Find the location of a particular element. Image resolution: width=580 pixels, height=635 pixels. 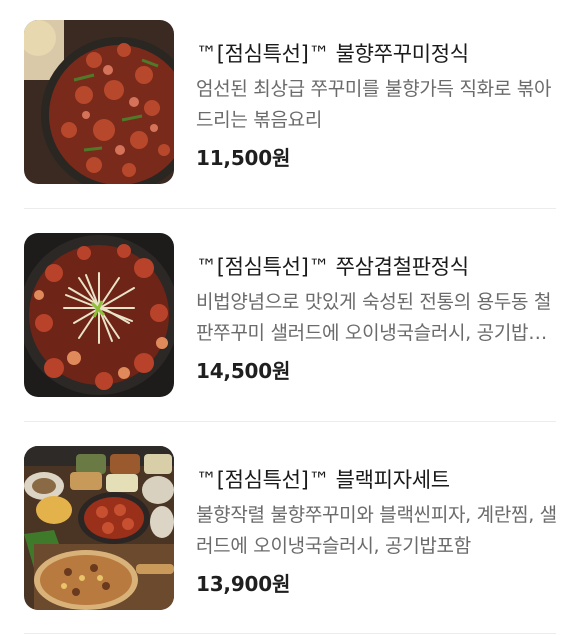

octopus-stirfry-photo-icon is located at coordinates (99, 102).